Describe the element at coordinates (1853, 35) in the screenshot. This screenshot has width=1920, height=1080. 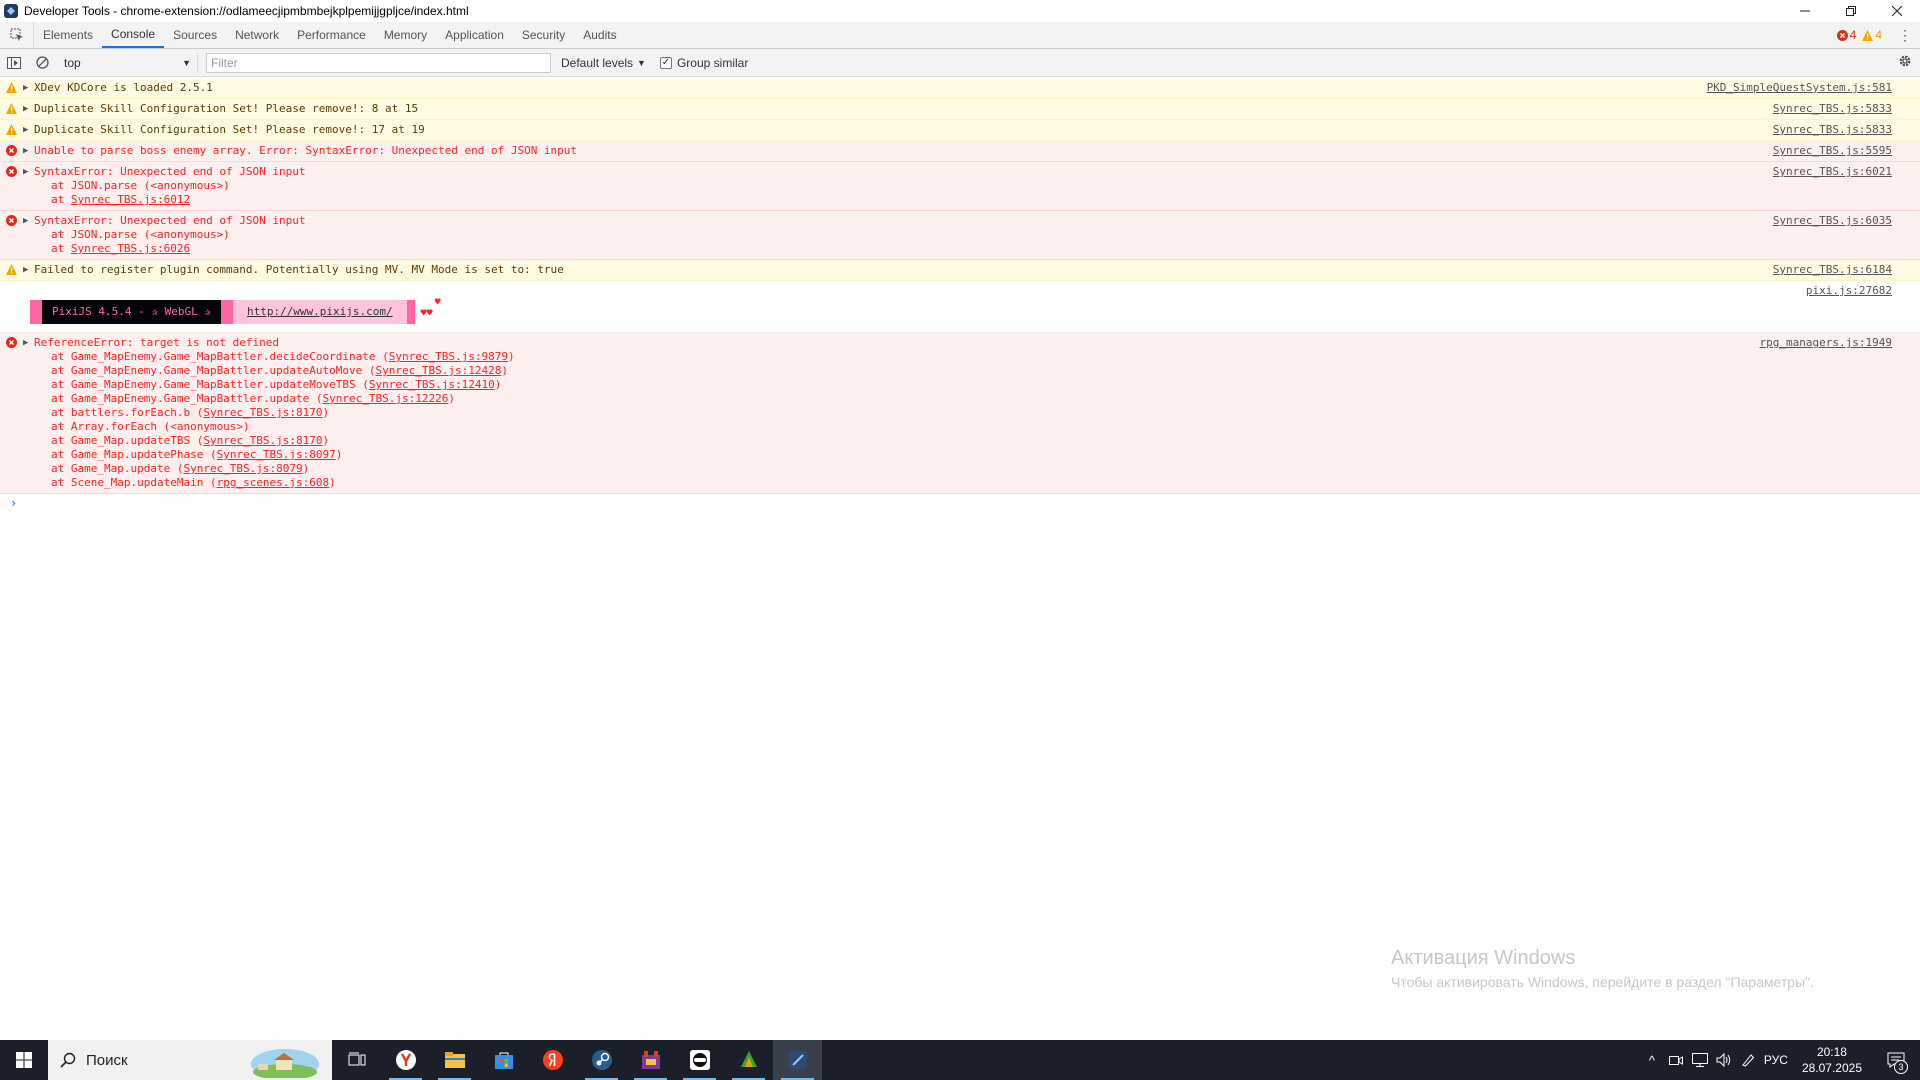
I see `error-count: 4` at that location.